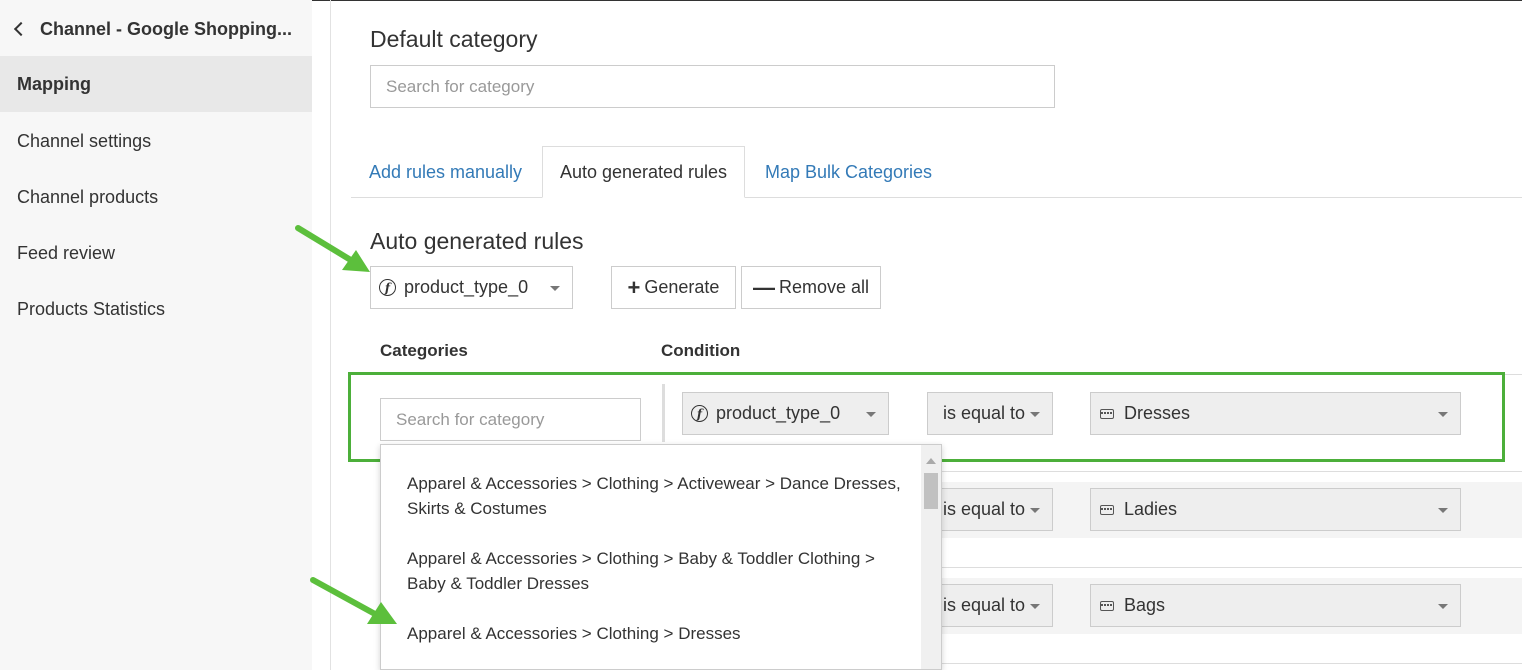 The width and height of the screenshot is (1522, 670). I want to click on column-header-categories: Categories, so click(424, 350).